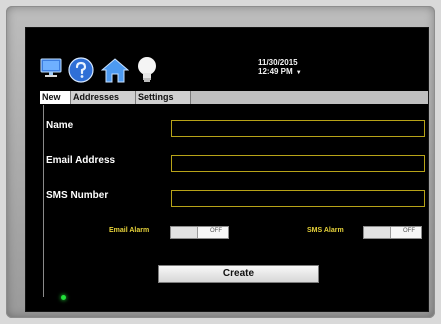  I want to click on datetime-display: 11/30/2015 12:49 PM ▼, so click(280, 68).